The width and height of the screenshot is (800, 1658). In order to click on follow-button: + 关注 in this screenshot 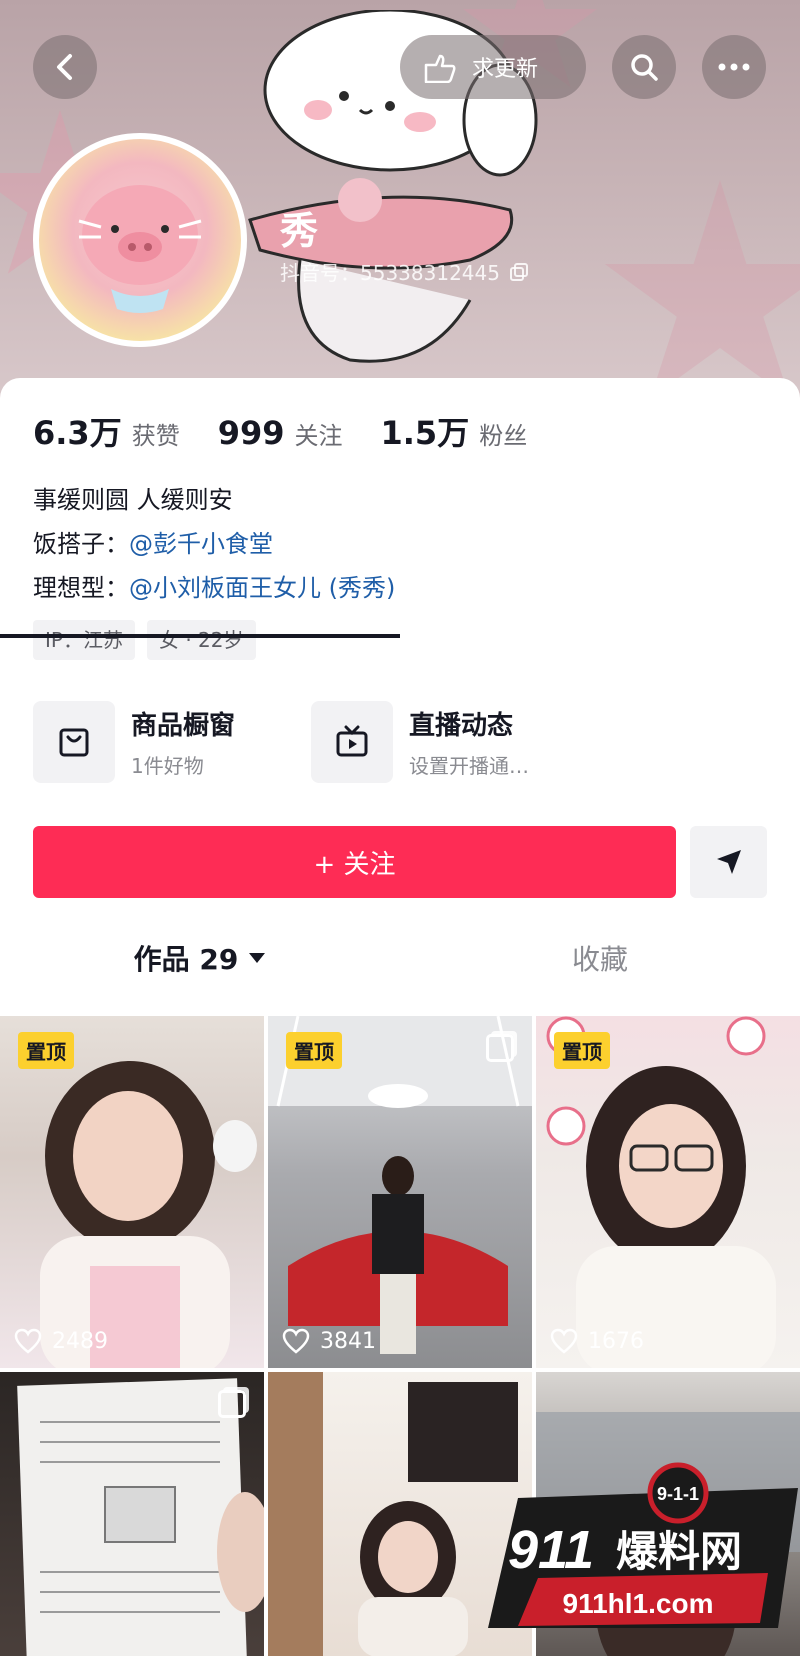, I will do `click(354, 862)`.